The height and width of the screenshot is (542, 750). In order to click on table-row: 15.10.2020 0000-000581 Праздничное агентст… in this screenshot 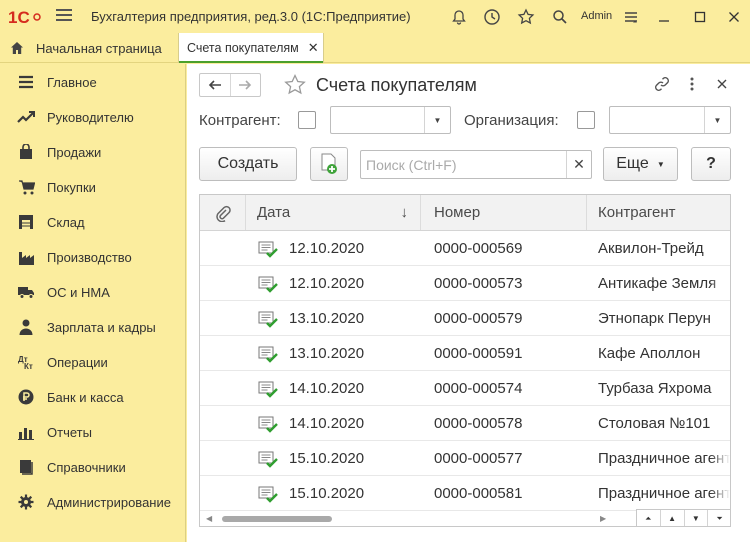, I will do `click(465, 493)`.